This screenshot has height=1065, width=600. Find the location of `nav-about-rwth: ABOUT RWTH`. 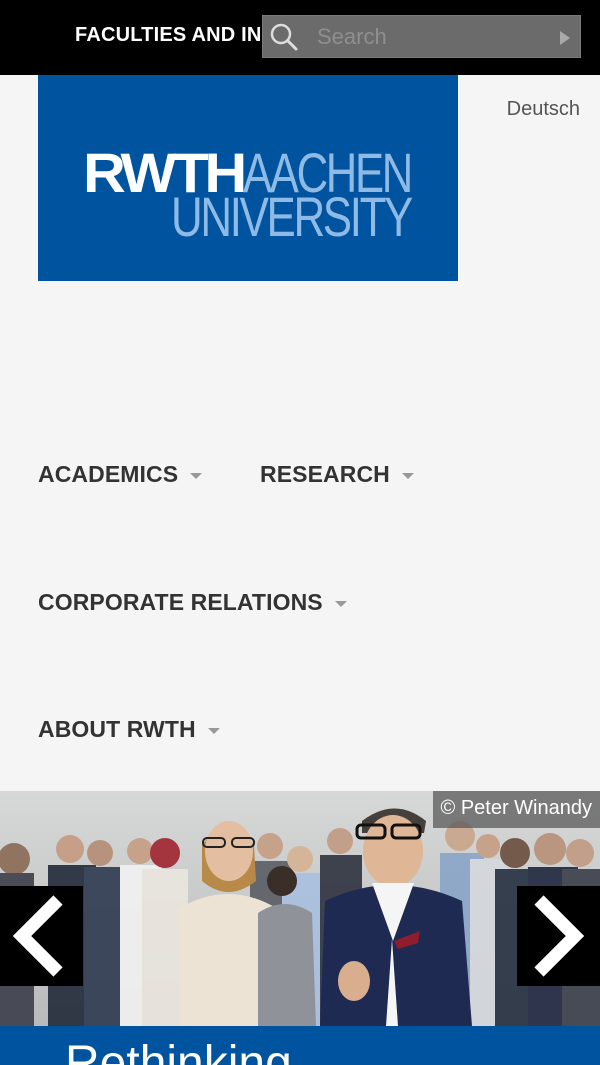

nav-about-rwth: ABOUT RWTH is located at coordinates (129, 729).